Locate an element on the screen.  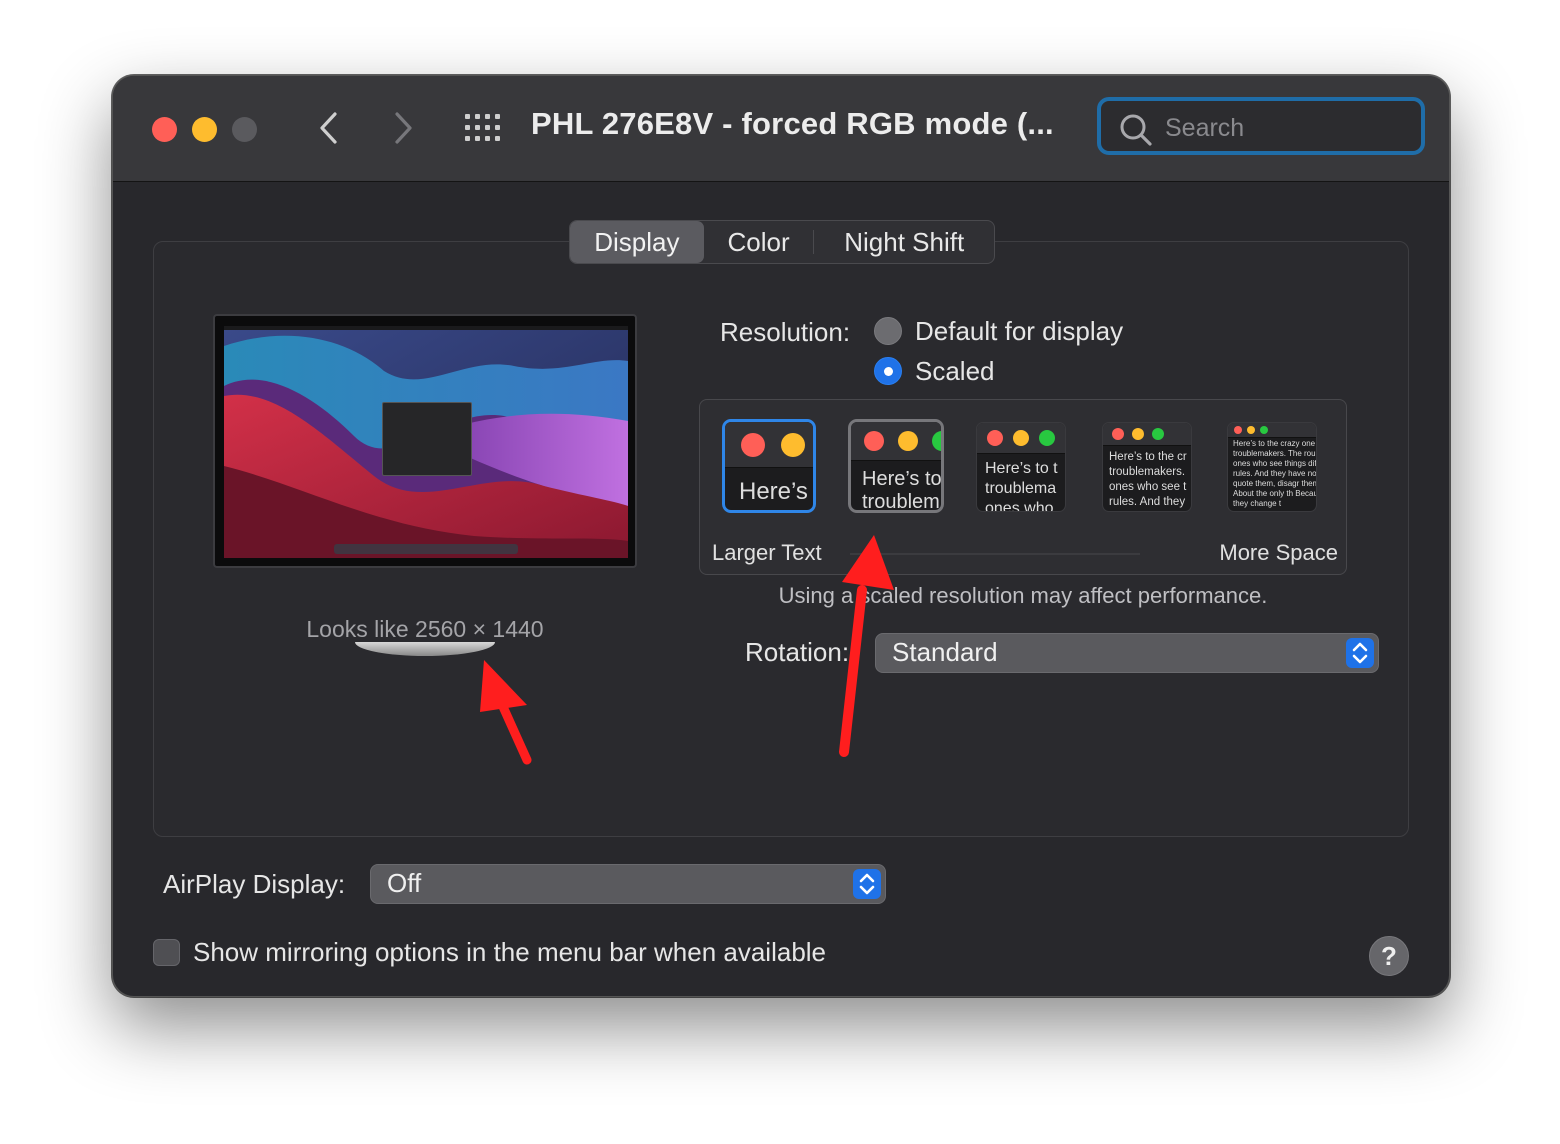
zoom-button is located at coordinates (244, 129).